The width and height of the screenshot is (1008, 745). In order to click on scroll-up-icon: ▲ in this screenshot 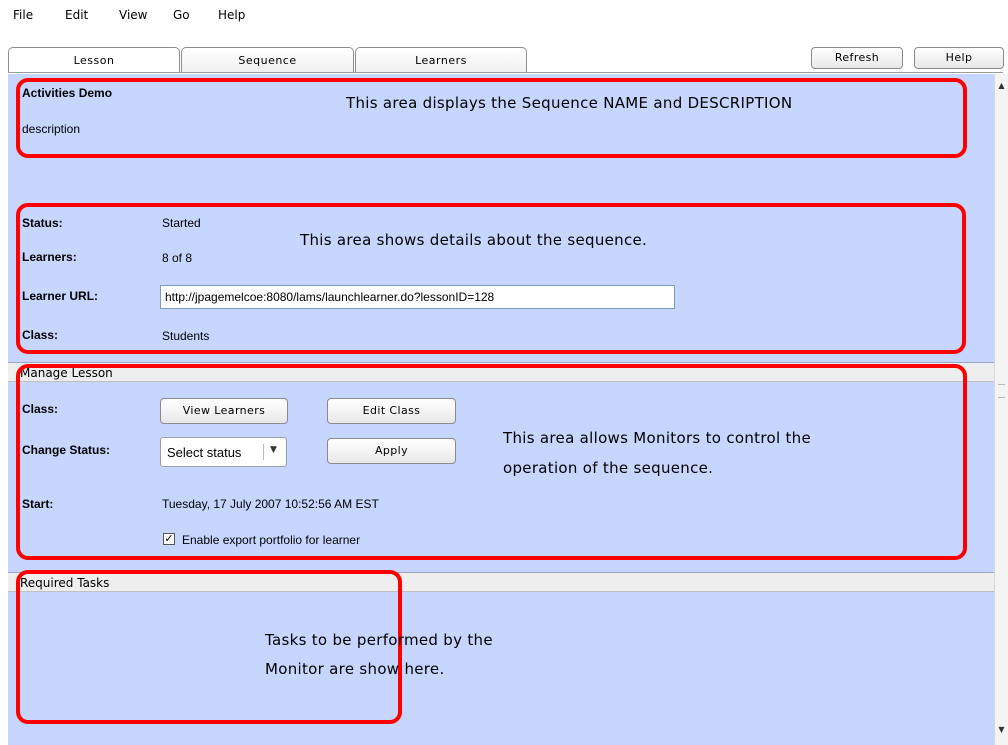, I will do `click(1001, 86)`.